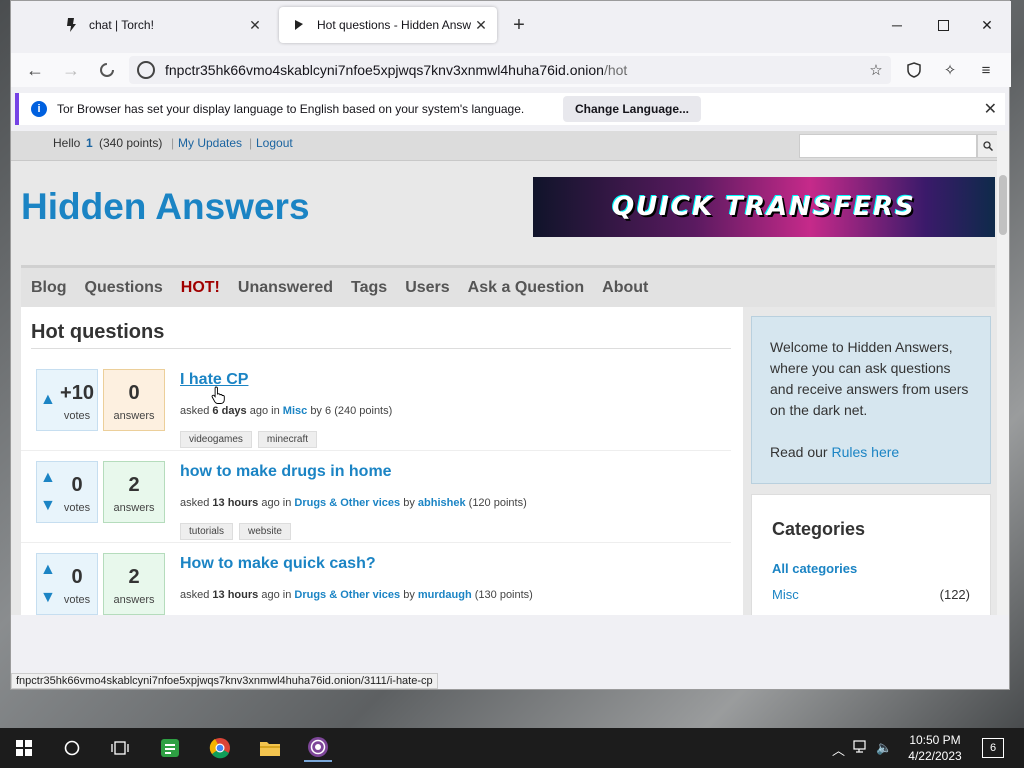 Image resolution: width=1024 pixels, height=768 pixels. What do you see at coordinates (278, 564) in the screenshot?
I see `question-title-link: How to make quick cash?` at bounding box center [278, 564].